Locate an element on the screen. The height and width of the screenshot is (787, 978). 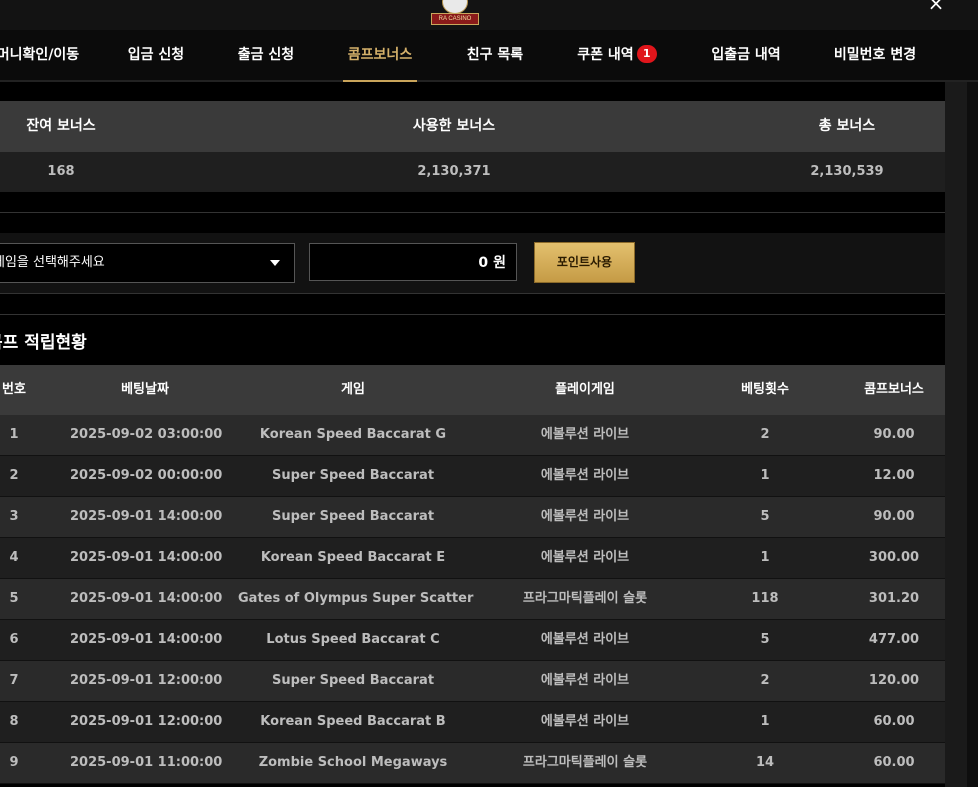
total-bonus-header: 총 보너스 is located at coordinates (847, 126).